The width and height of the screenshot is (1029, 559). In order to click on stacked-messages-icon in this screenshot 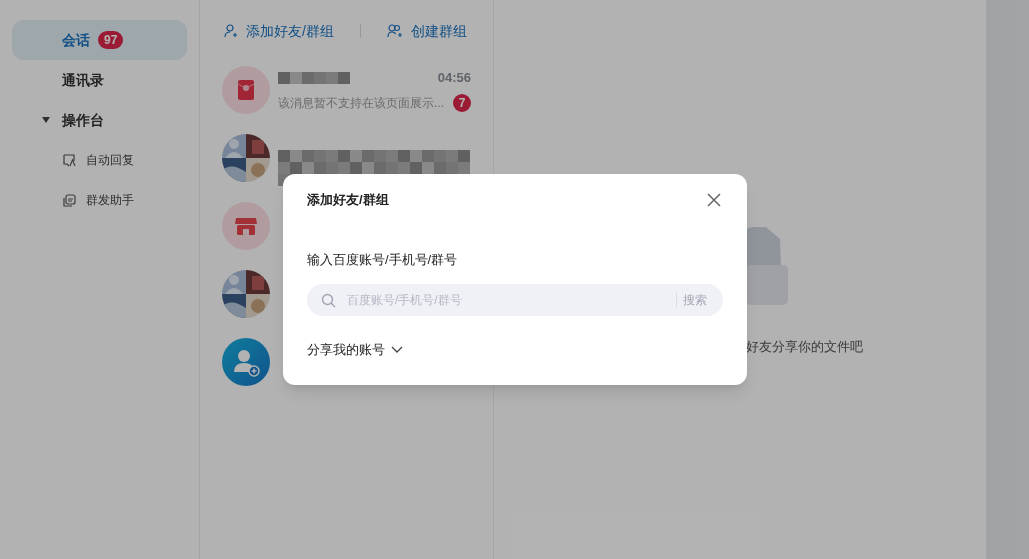, I will do `click(69, 200)`.